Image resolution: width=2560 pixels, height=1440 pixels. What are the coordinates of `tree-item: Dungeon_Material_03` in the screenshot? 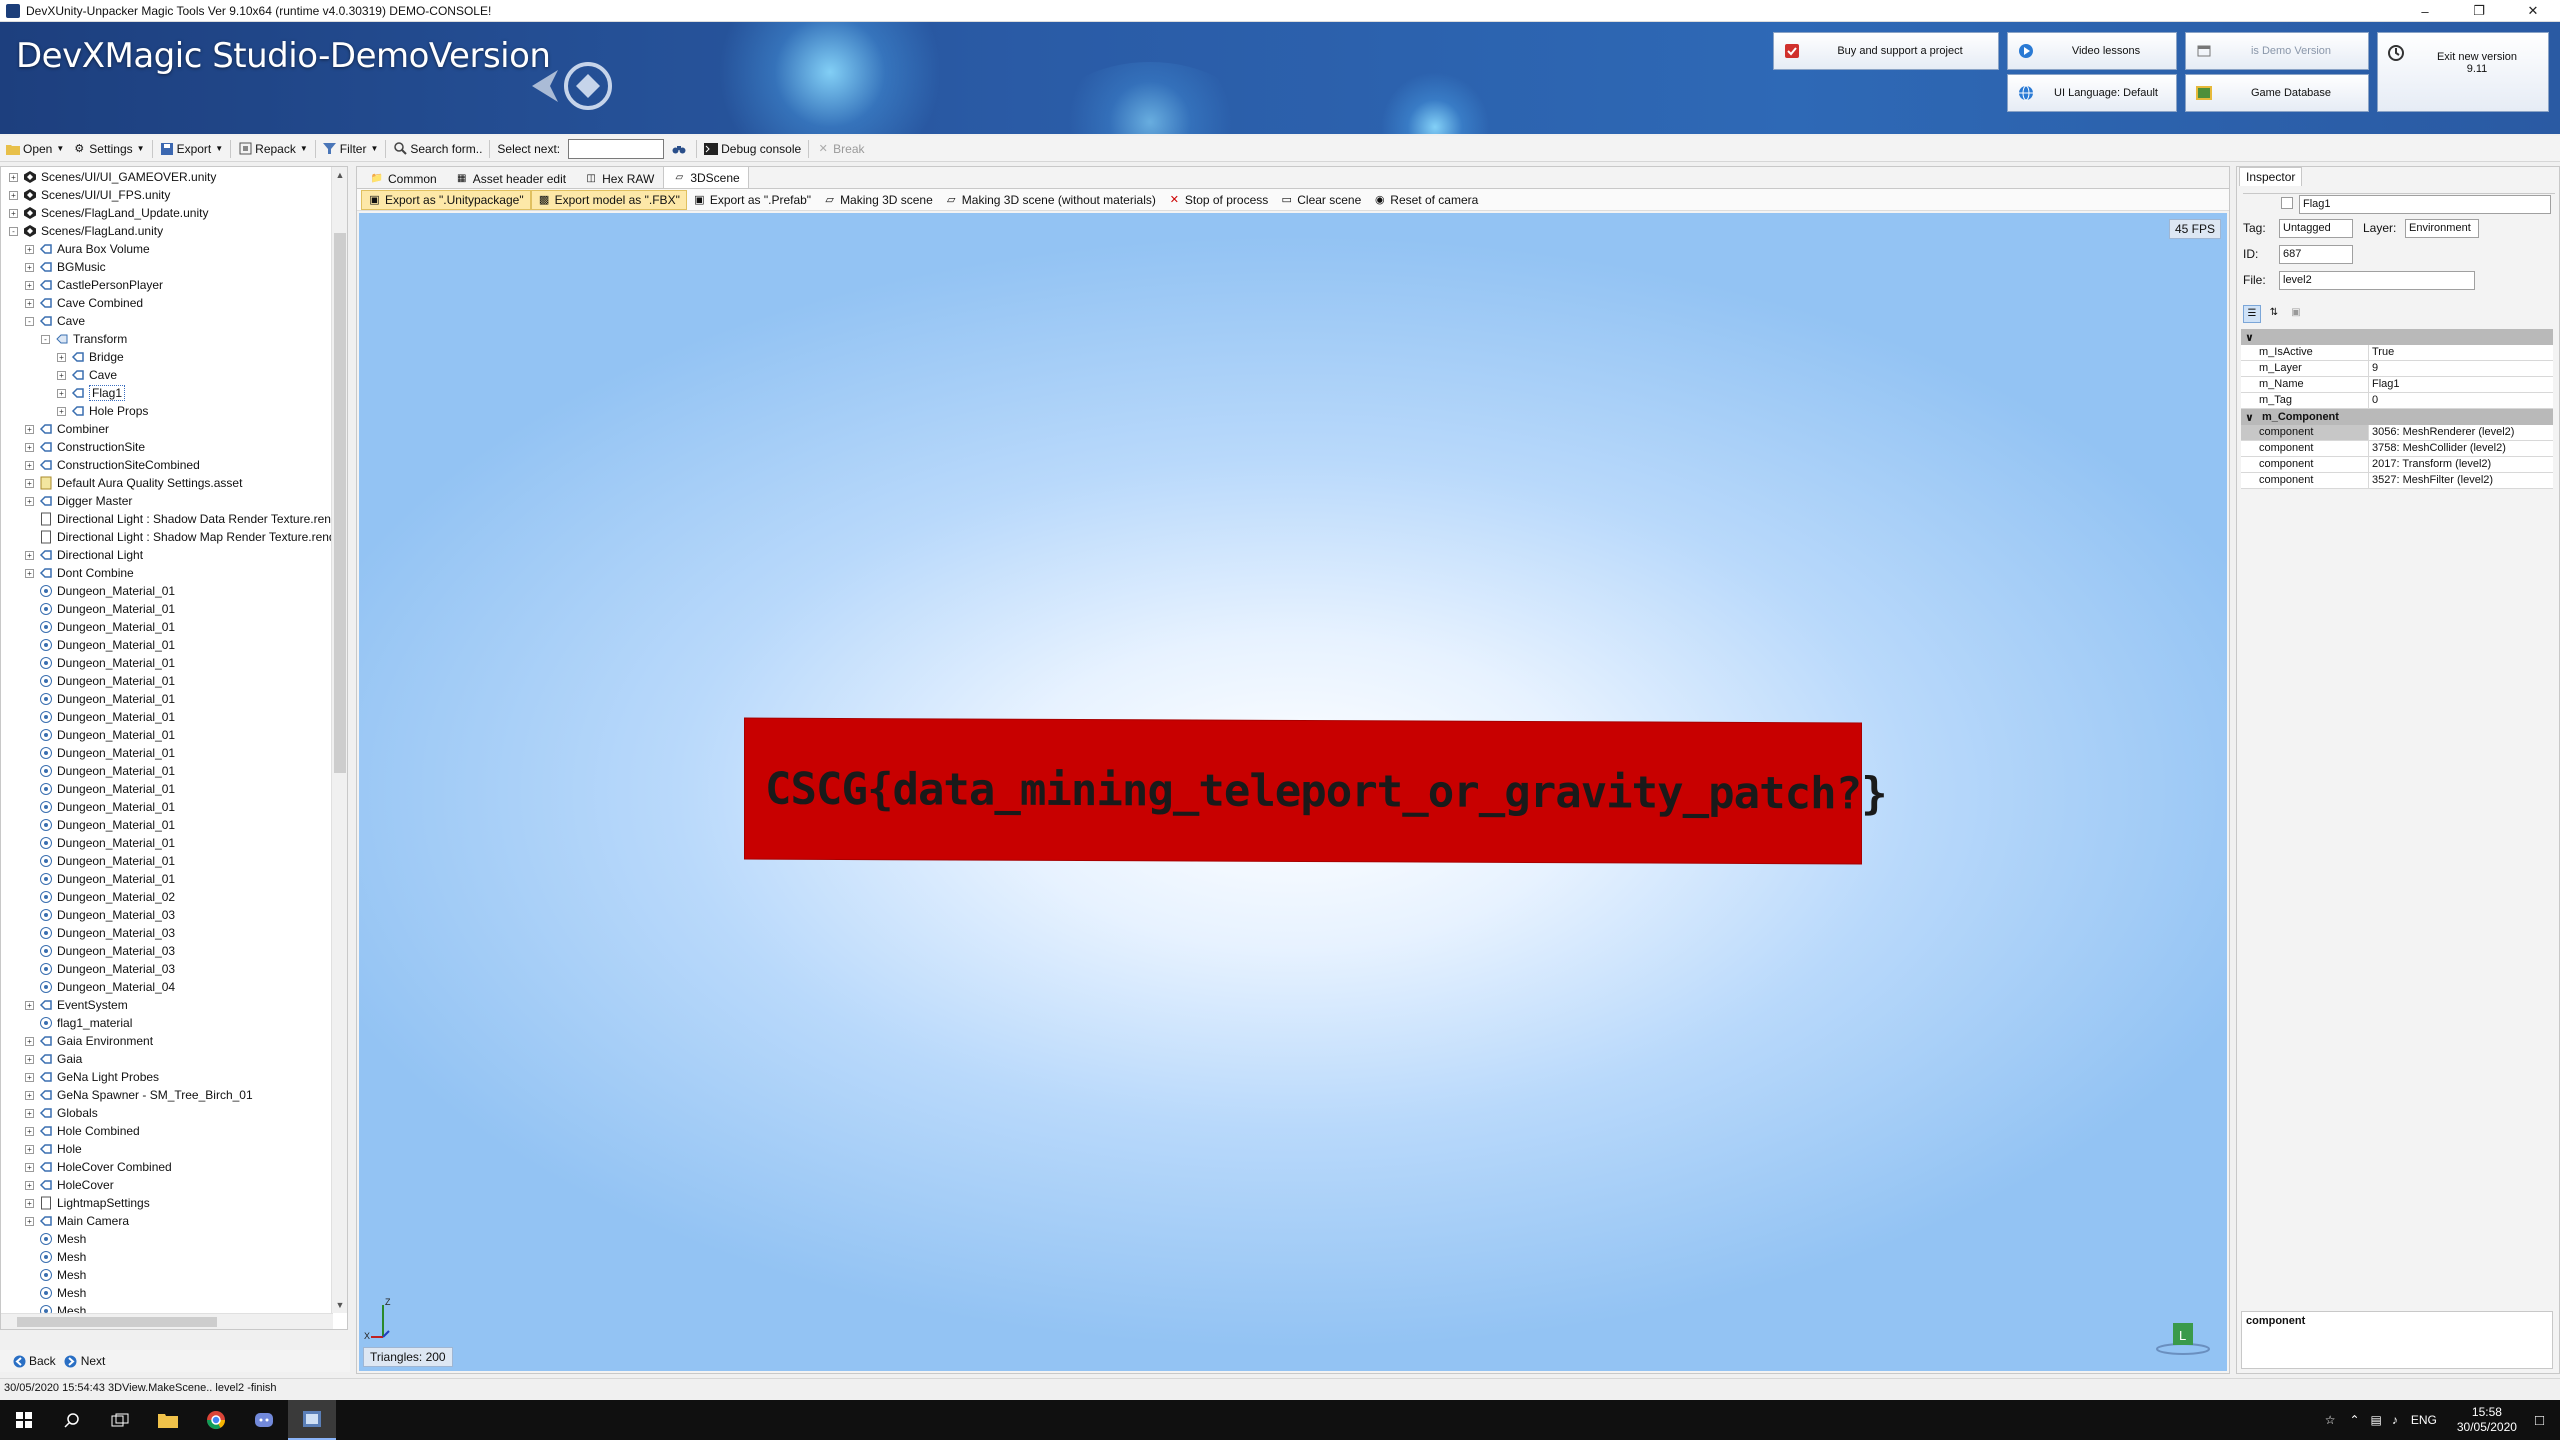 It's located at (100, 969).